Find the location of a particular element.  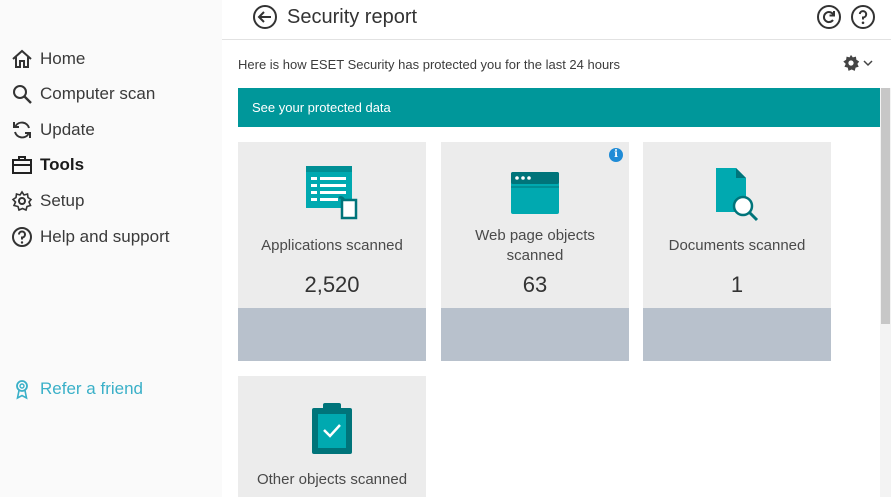

sidebar-item-help: Help and support is located at coordinates (89, 237).